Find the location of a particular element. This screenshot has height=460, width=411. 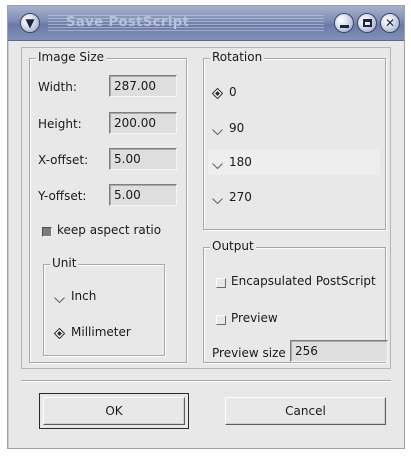

window-menu-button: ▼ is located at coordinates (30, 23).